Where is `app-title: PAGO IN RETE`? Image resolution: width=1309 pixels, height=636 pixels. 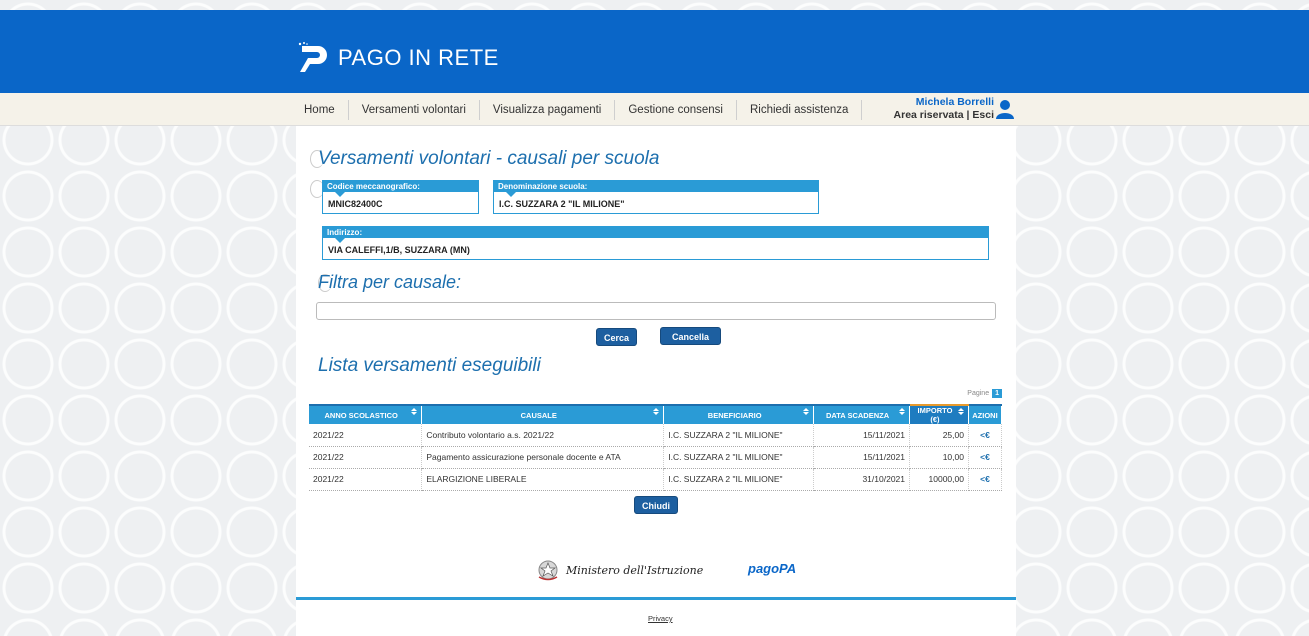 app-title: PAGO IN RETE is located at coordinates (418, 57).